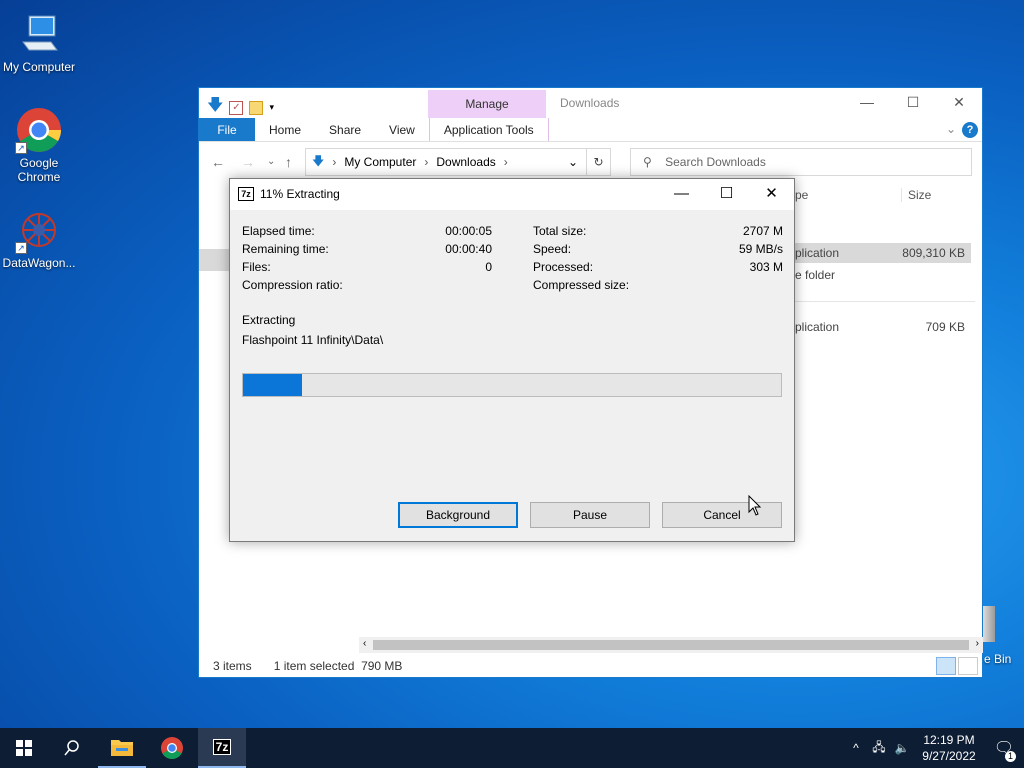  I want to click on taskbar-7zip: 7z, so click(222, 748).